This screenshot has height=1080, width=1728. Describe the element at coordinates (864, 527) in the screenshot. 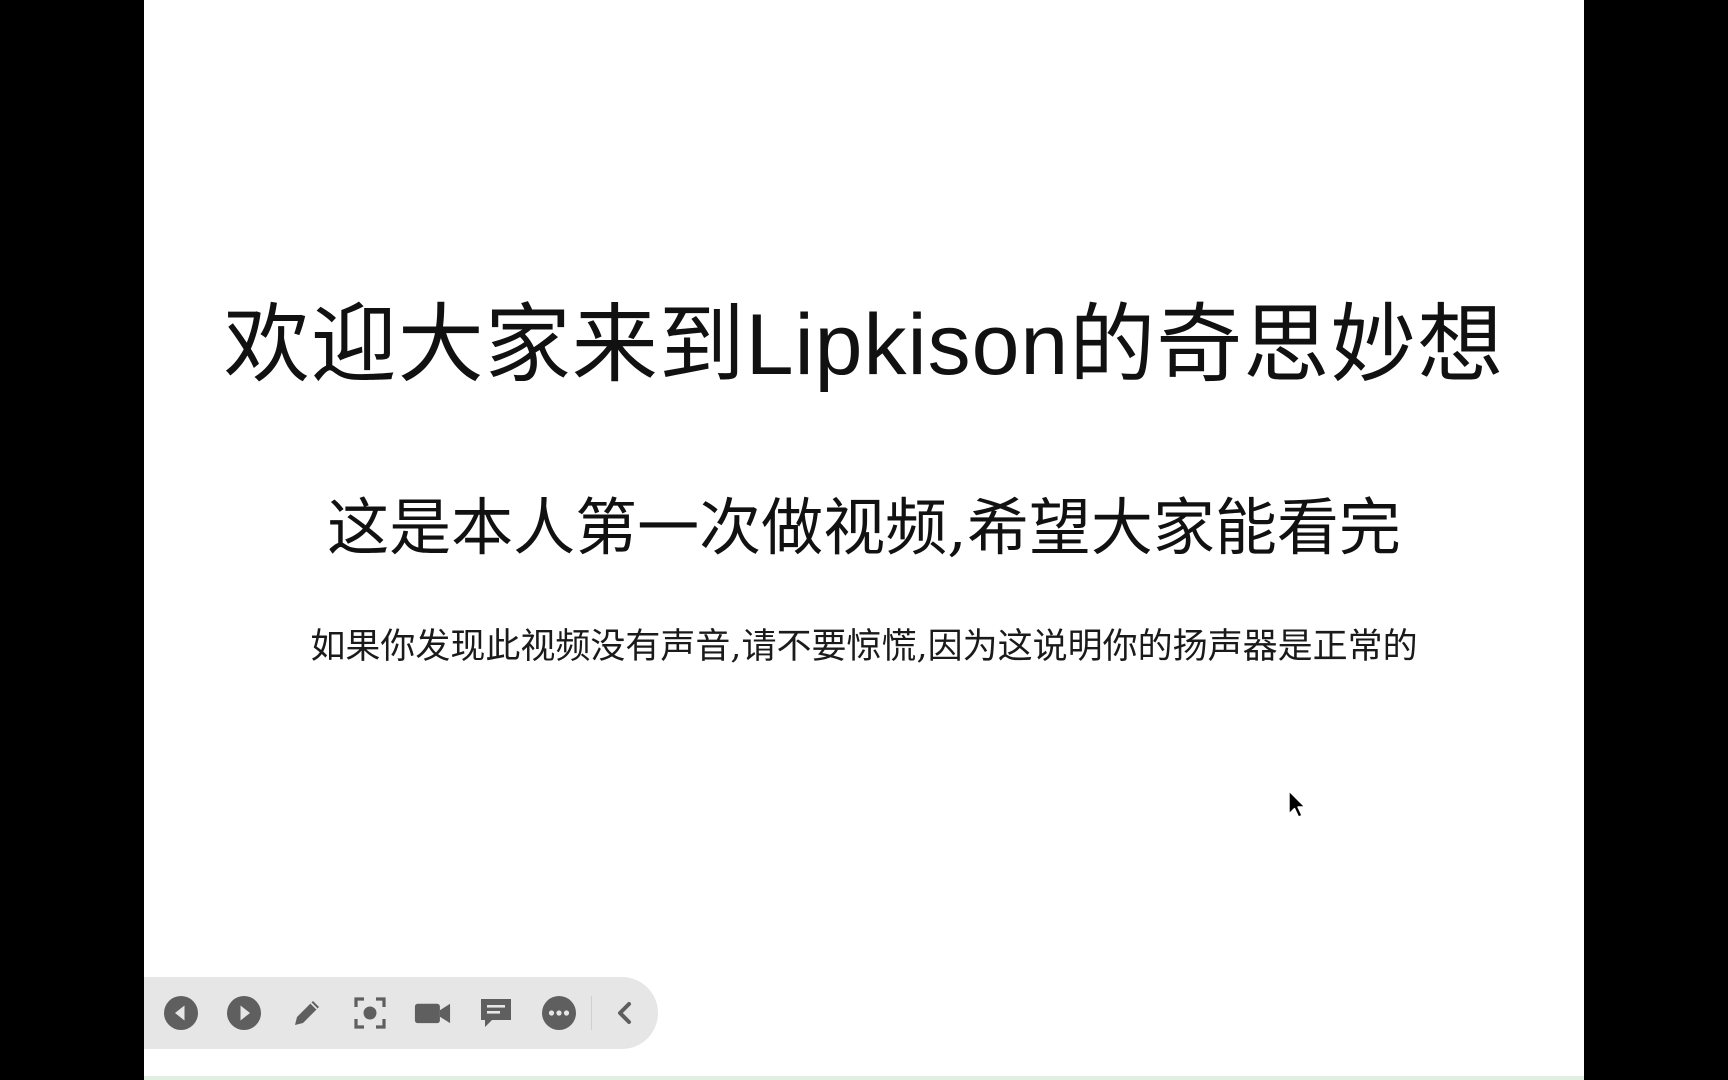

I see `slide-subtitle: 这是本人第一次做视频,希望大家能看完` at that location.